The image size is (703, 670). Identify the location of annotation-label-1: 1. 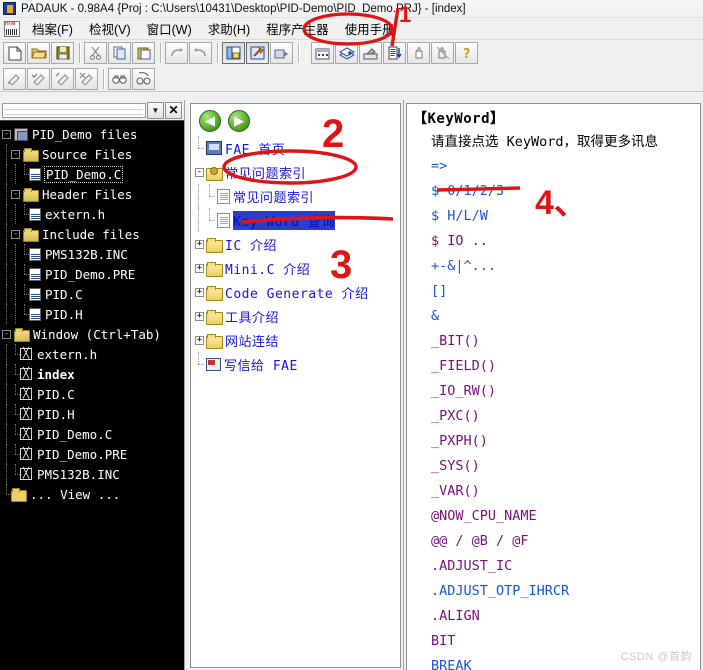
(405, 14).